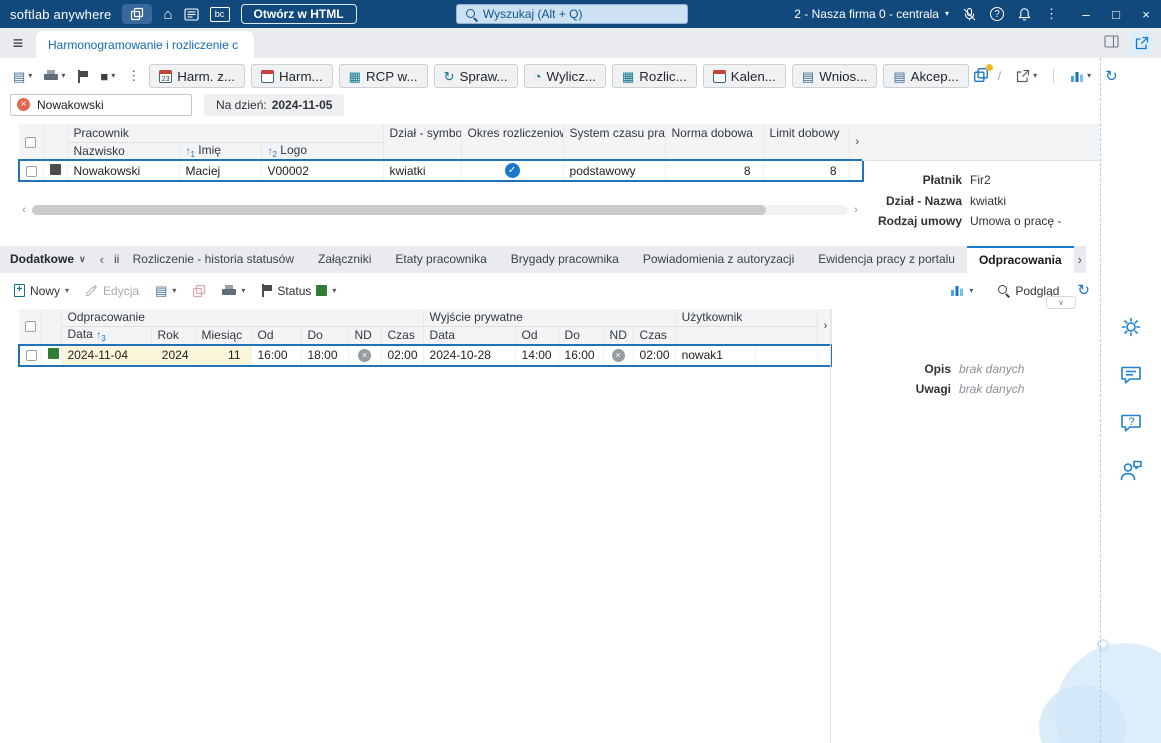 Image resolution: width=1161 pixels, height=743 pixels. What do you see at coordinates (298, 14) in the screenshot?
I see `open-in-html-button: Otwórz w HTML` at bounding box center [298, 14].